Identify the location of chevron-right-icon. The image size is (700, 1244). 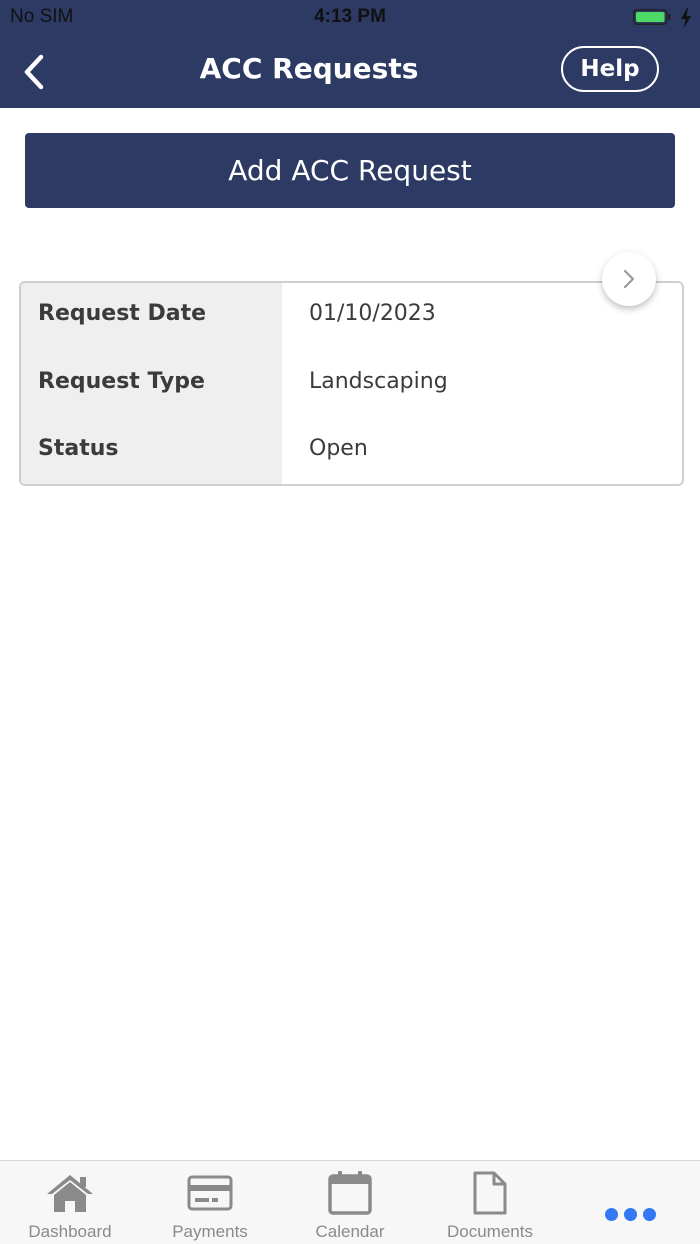
(629, 279).